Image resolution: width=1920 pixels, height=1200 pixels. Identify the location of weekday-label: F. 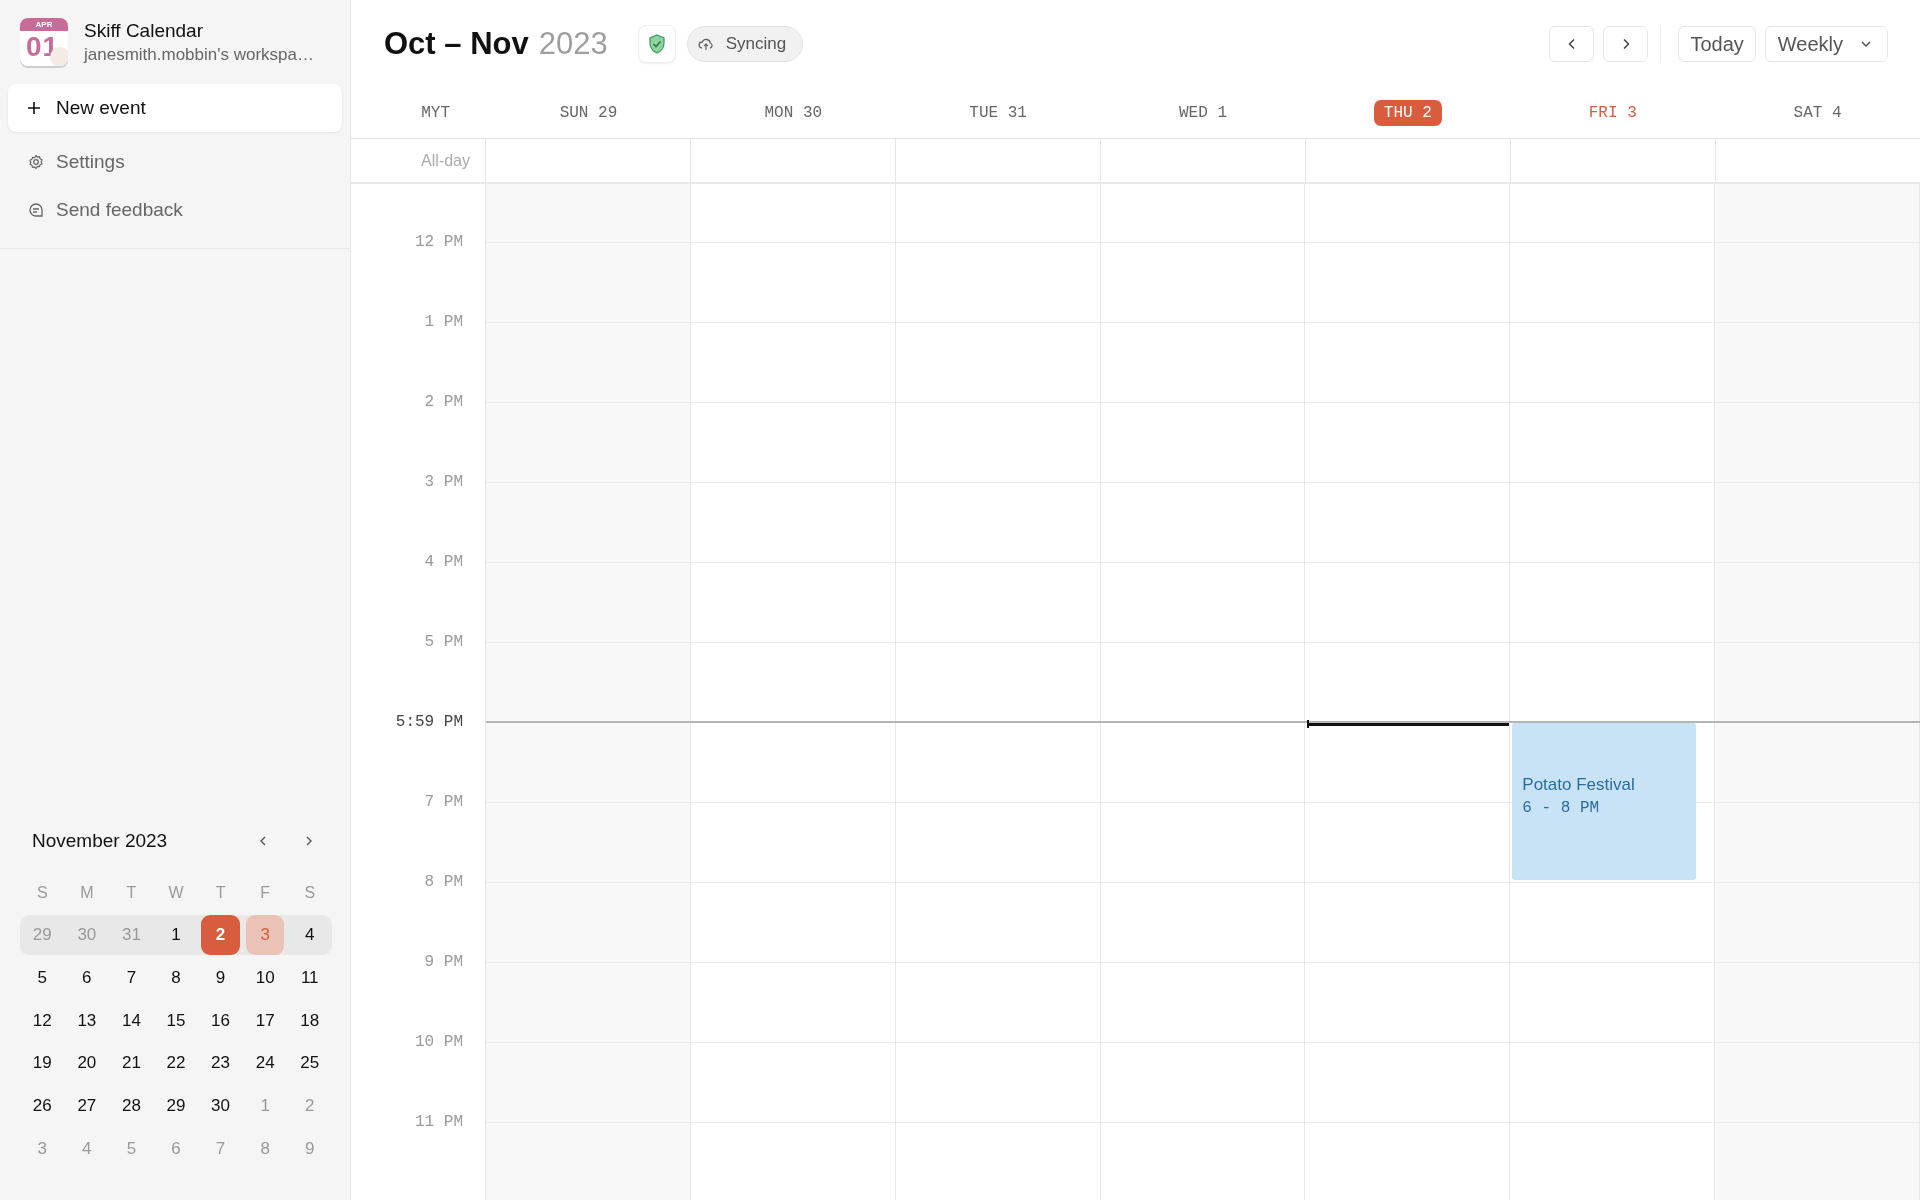
(265, 892).